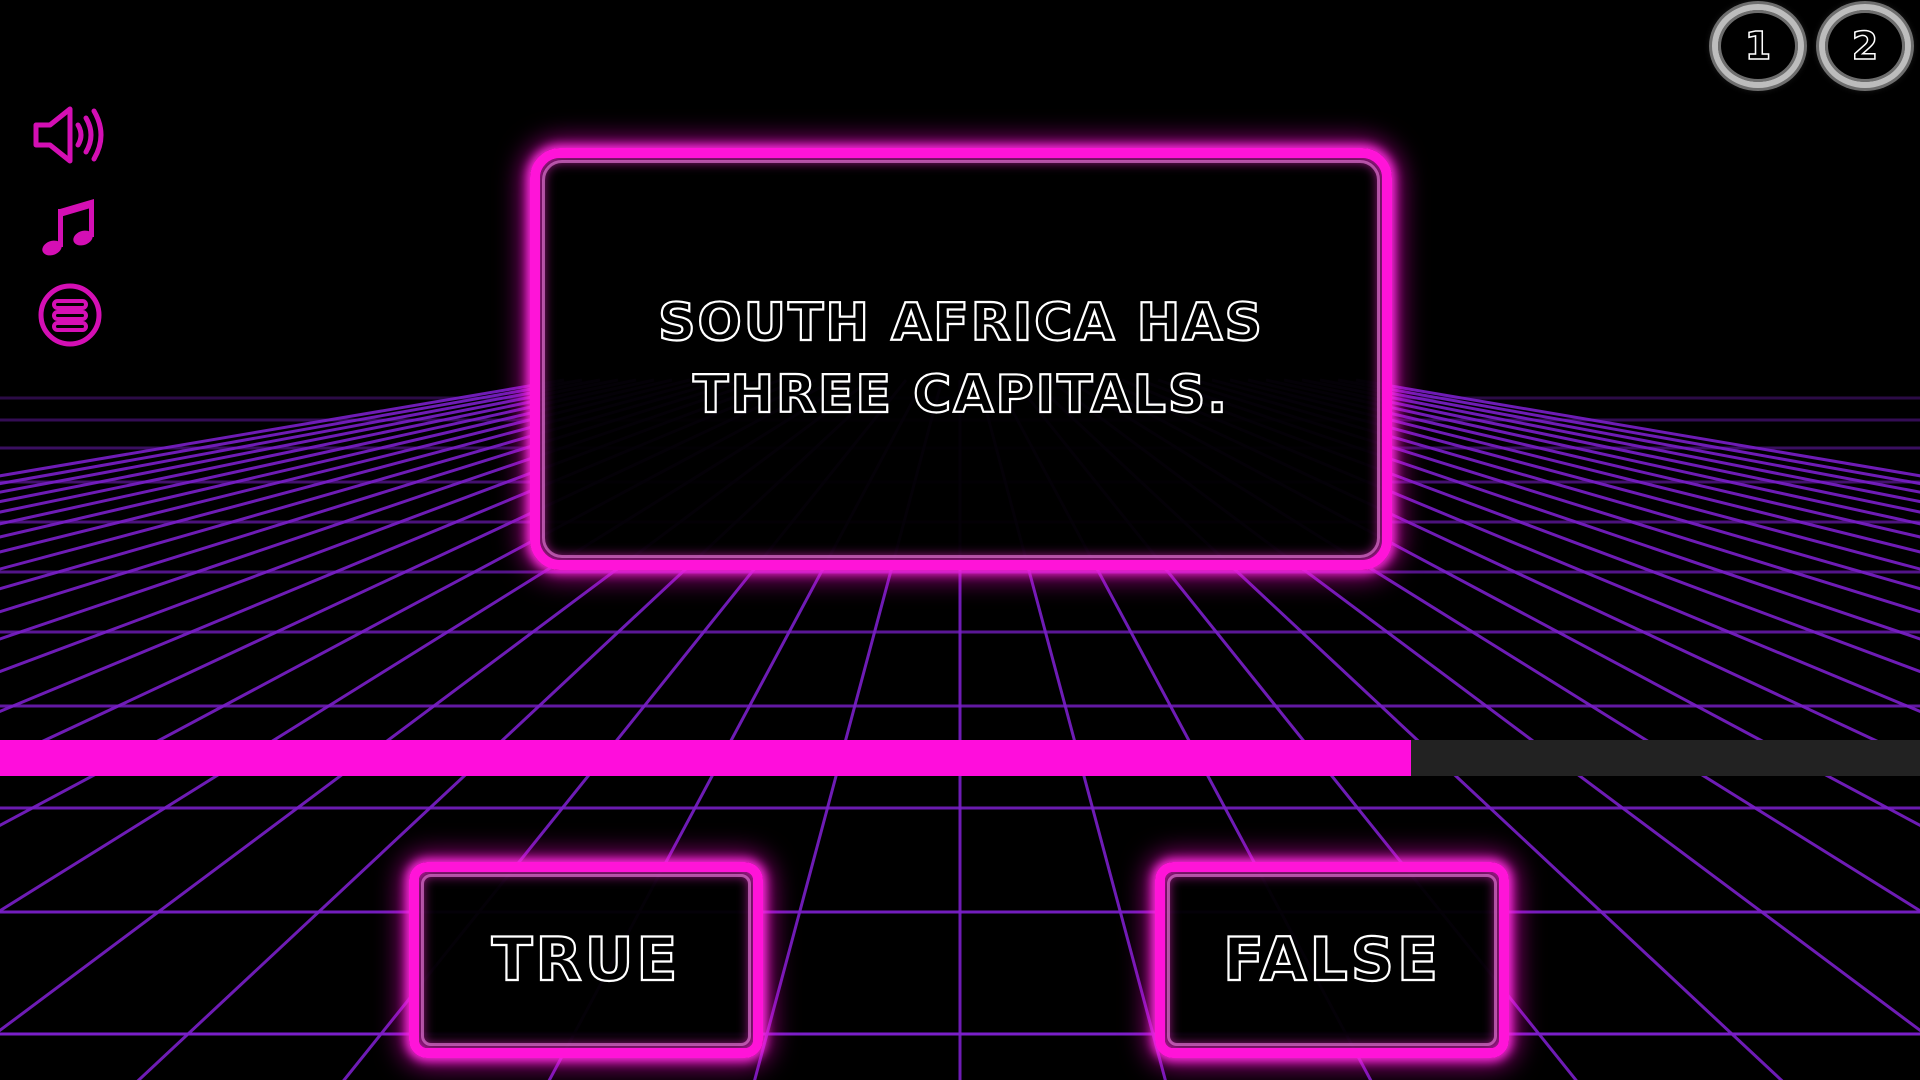 This screenshot has width=1920, height=1080. I want to click on speaker-icon, so click(70, 135).